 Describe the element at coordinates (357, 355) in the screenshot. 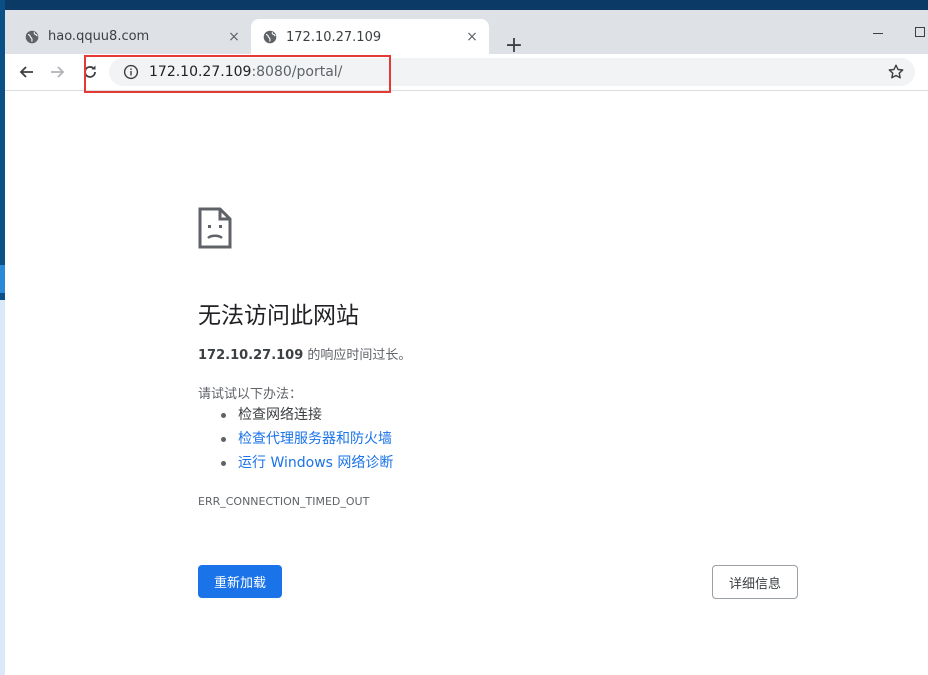

I see `error-description-text: 的响应时间过长。` at that location.